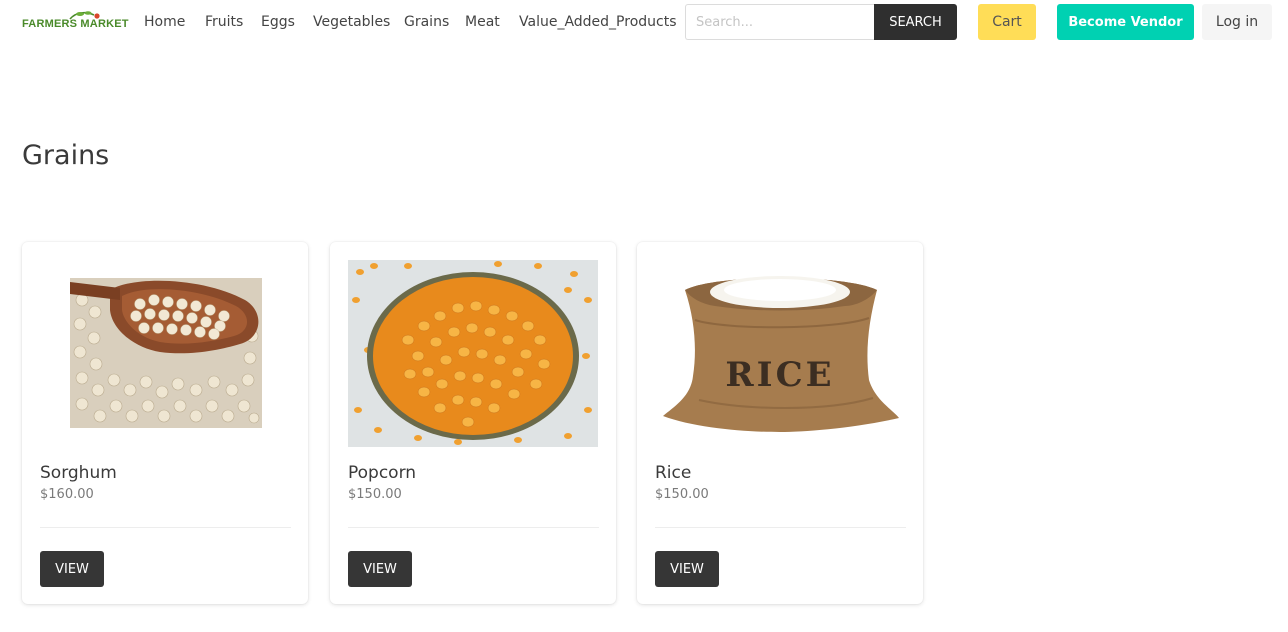 Image resolution: width=1288 pixels, height=632 pixels. Describe the element at coordinates (1237, 22) in the screenshot. I see `login-button: Log in` at that location.